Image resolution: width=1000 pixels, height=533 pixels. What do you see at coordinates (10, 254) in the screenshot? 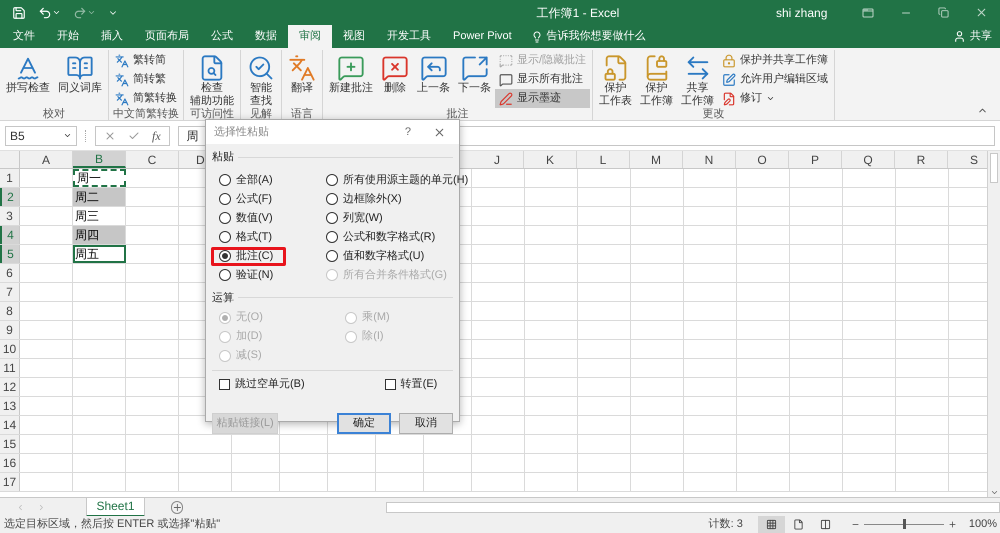
I see `row-header: 5` at bounding box center [10, 254].